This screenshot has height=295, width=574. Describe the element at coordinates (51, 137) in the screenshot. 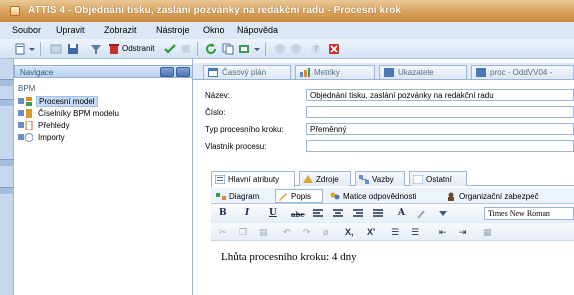

I see `tree-item-label: Importy` at that location.